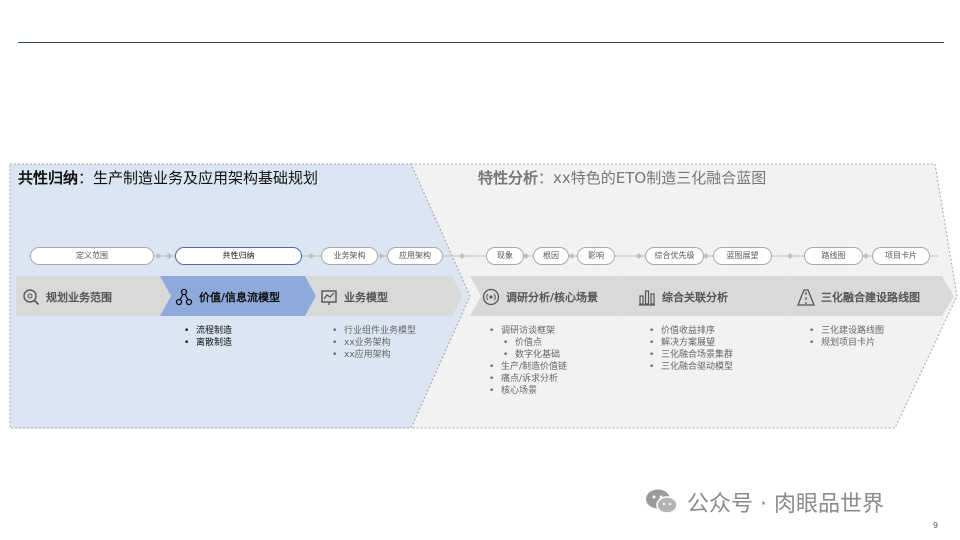  I want to click on pill-blueprint: 蓝图展望, so click(742, 256).